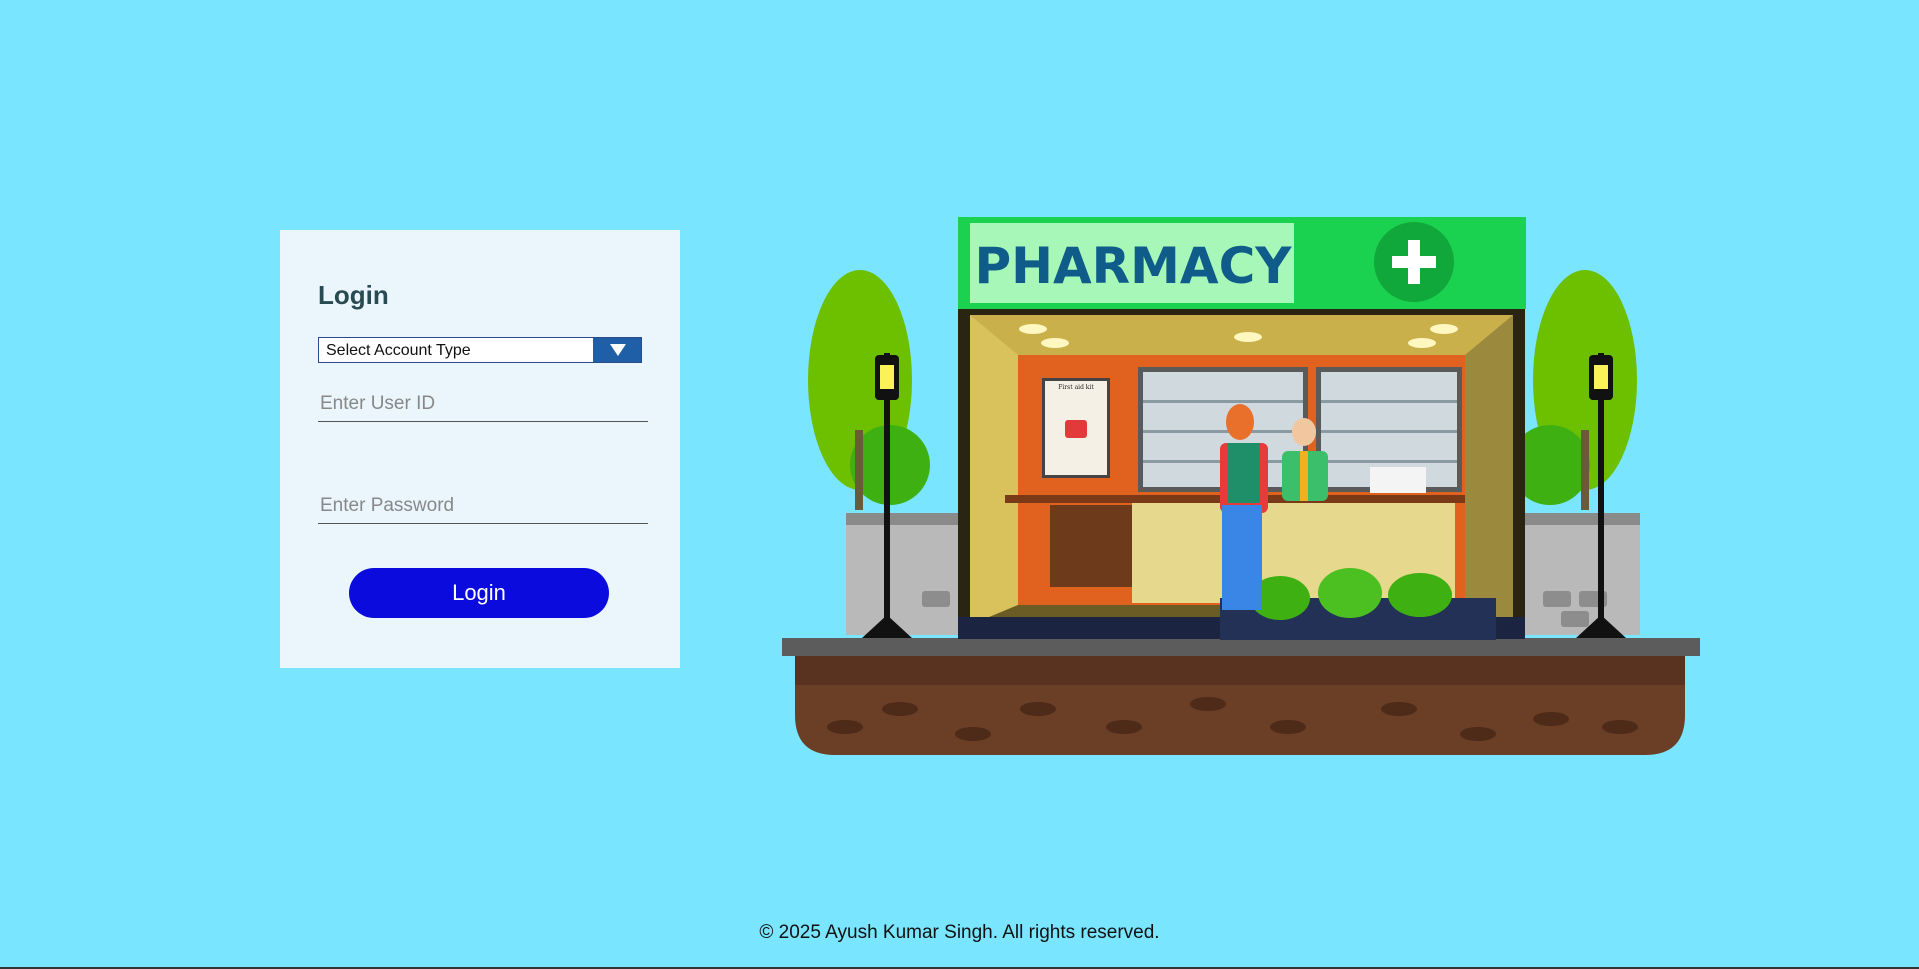 The image size is (1919, 969). Describe the element at coordinates (479, 593) in the screenshot. I see `login-button: Login` at that location.